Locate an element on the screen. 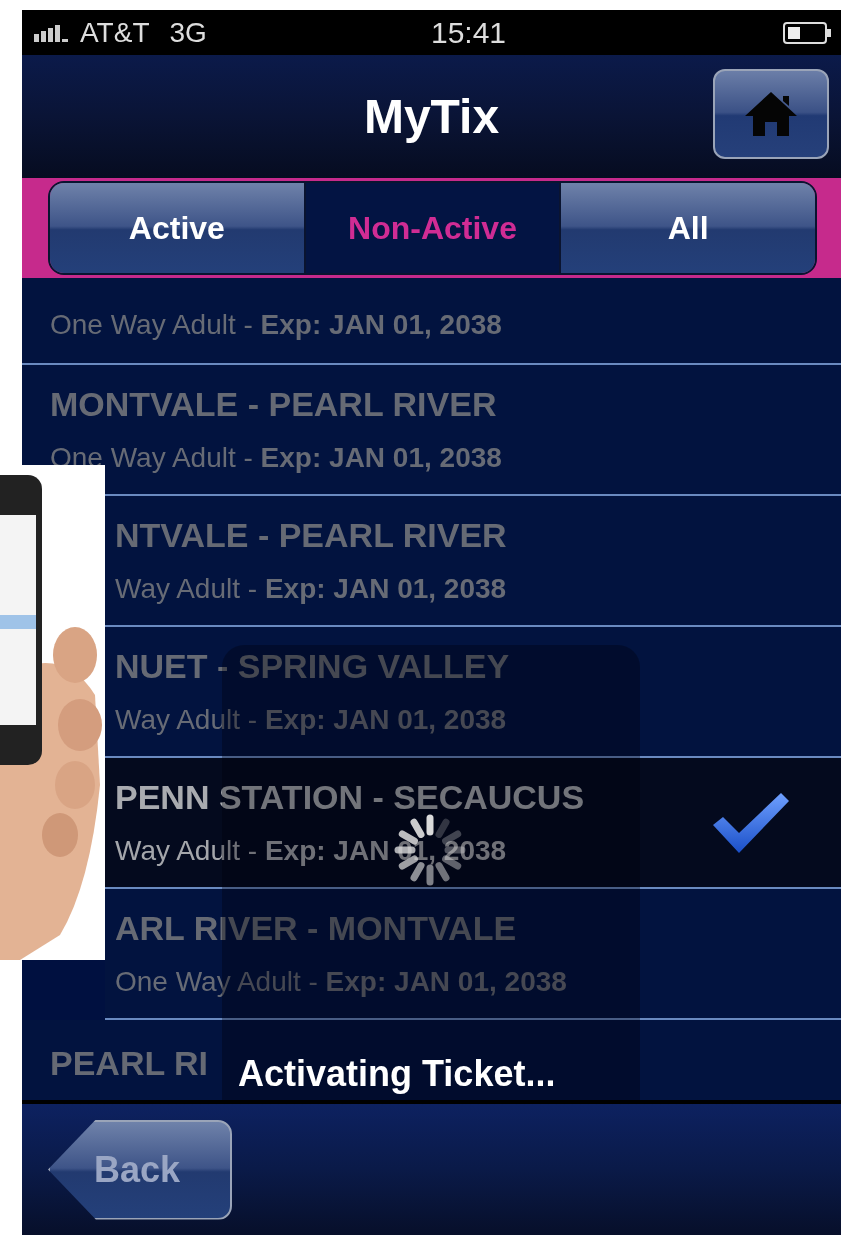  clock-time: 15:41 is located at coordinates (468, 32).